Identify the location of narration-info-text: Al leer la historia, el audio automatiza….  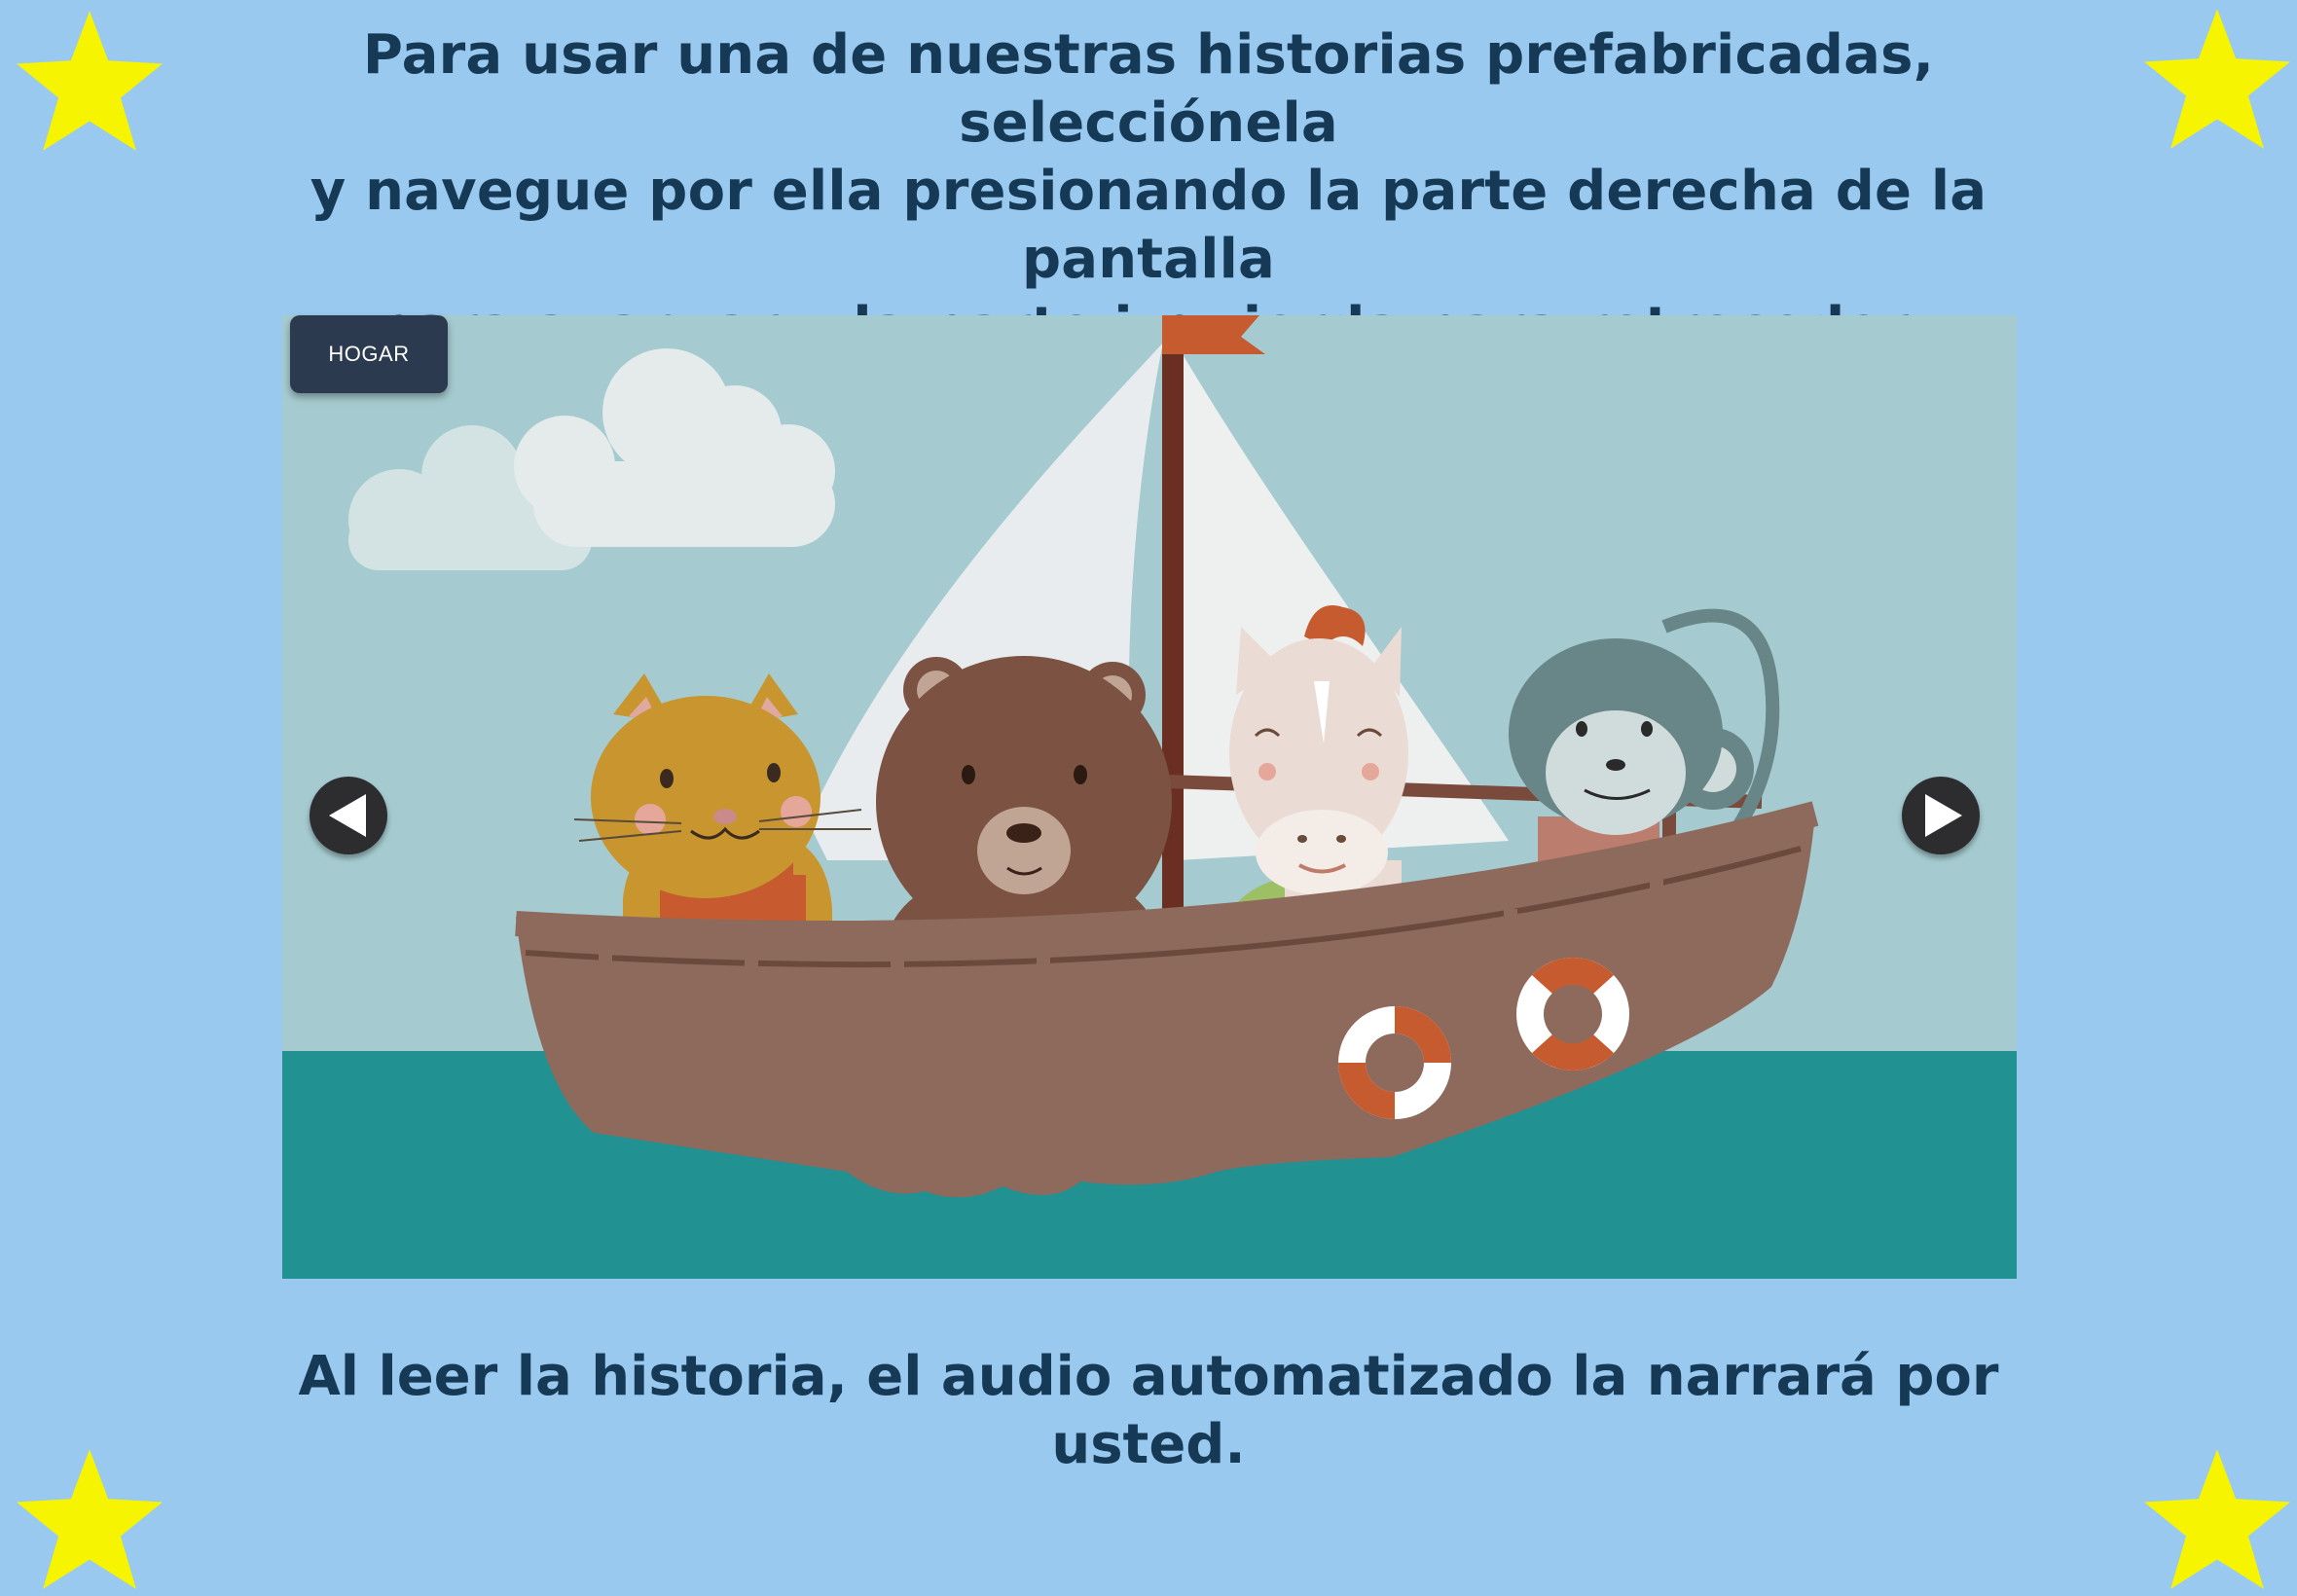
(1148, 1410).